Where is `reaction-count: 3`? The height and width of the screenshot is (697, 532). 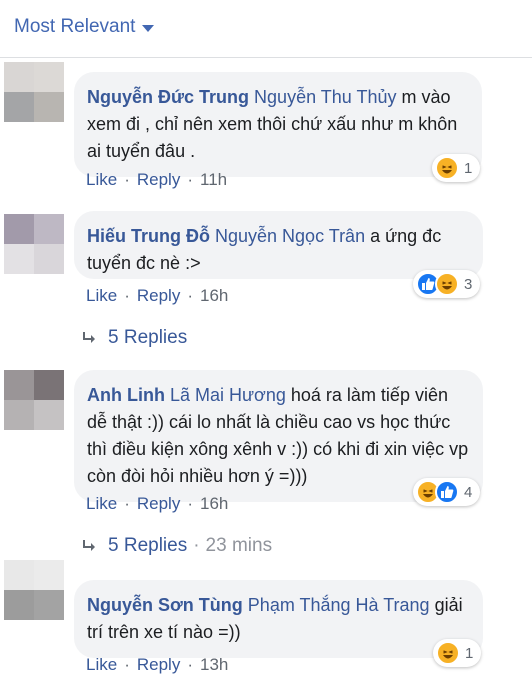 reaction-count: 3 is located at coordinates (468, 284).